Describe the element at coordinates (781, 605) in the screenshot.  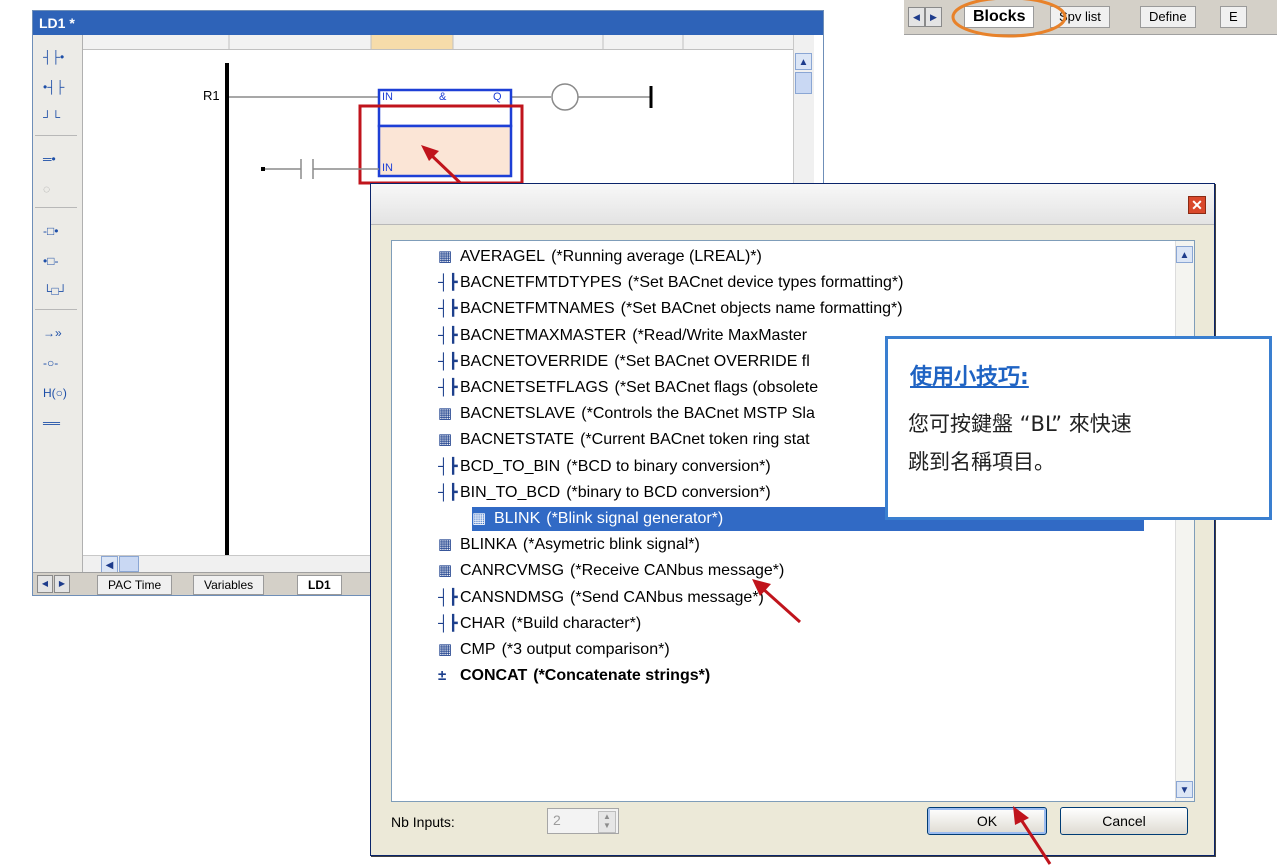
I see `arrow-to-blink` at that location.